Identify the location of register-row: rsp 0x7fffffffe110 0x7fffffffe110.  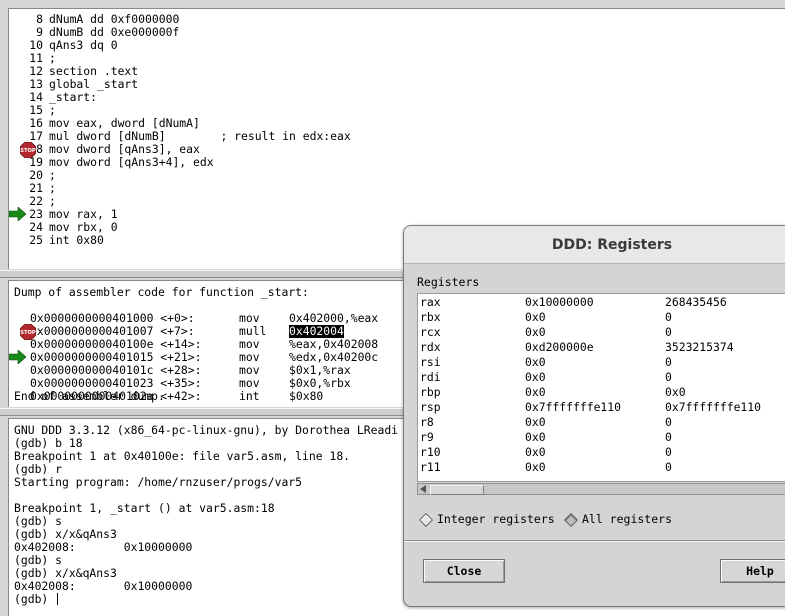
(601, 408).